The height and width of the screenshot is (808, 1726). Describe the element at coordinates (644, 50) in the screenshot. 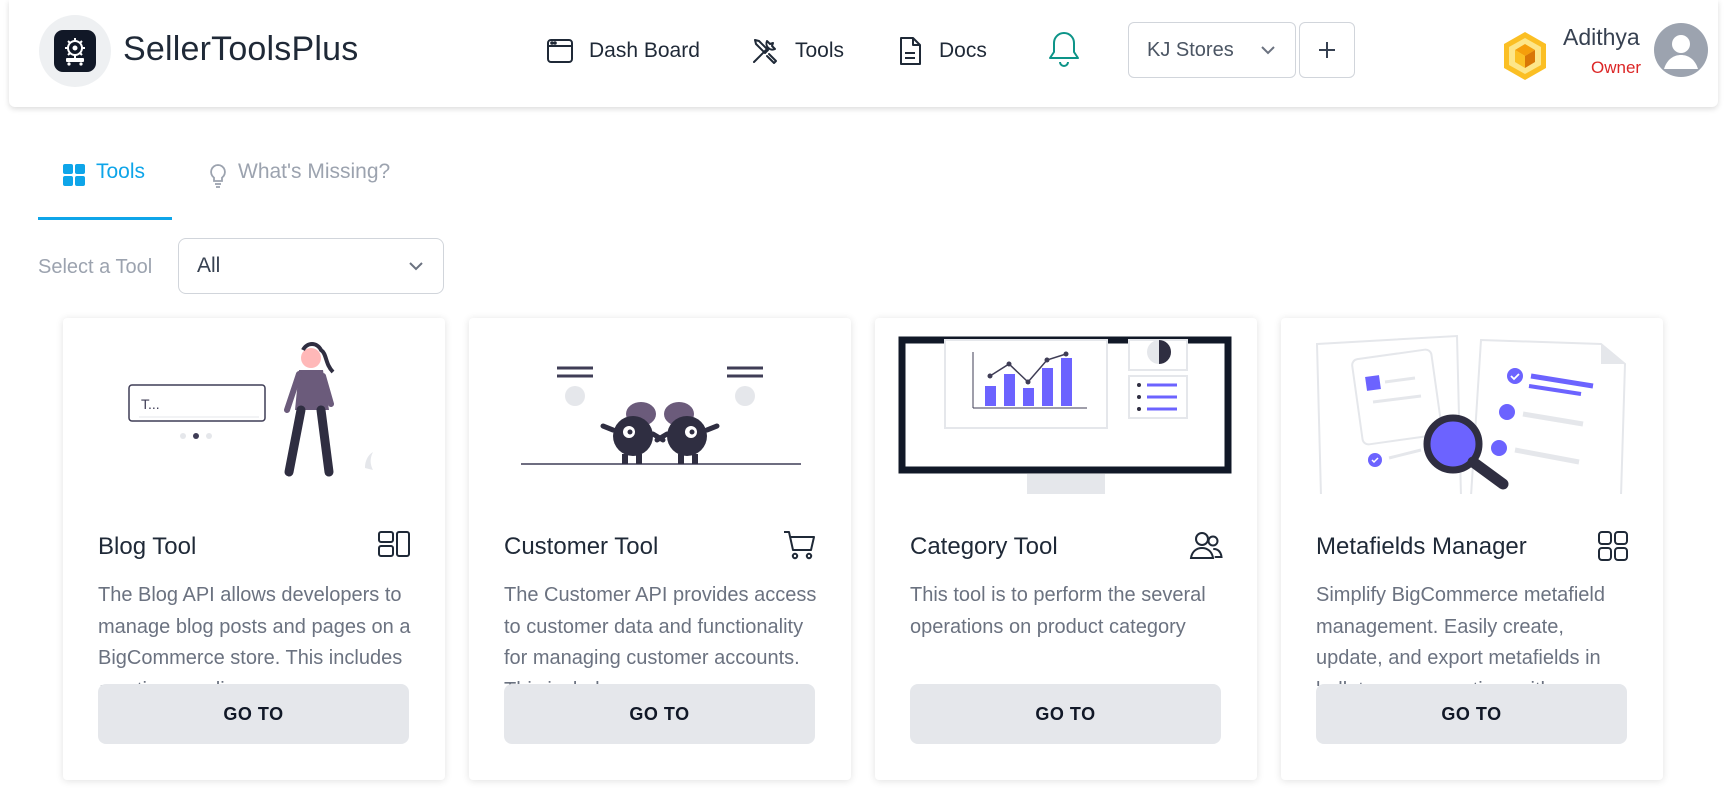

I see `nav-dashboard-label: Dash Board` at that location.